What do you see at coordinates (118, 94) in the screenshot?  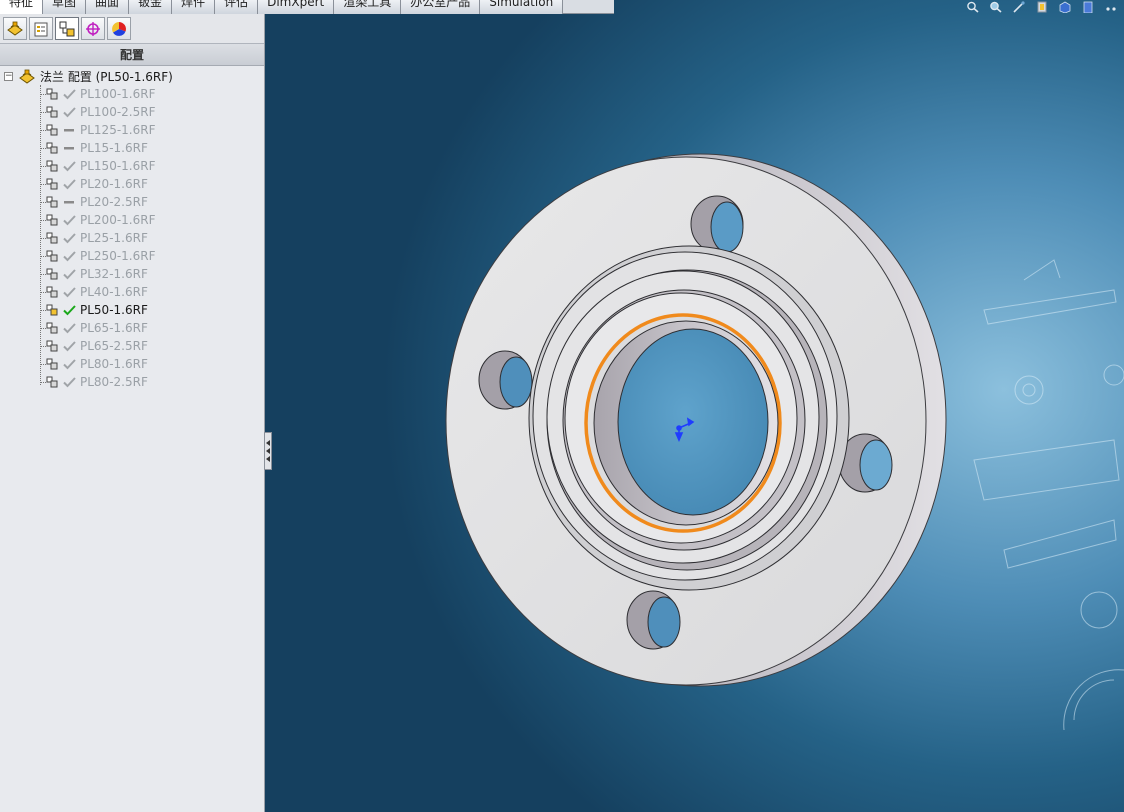 I see `configuration-label: PL100-1.6RF` at bounding box center [118, 94].